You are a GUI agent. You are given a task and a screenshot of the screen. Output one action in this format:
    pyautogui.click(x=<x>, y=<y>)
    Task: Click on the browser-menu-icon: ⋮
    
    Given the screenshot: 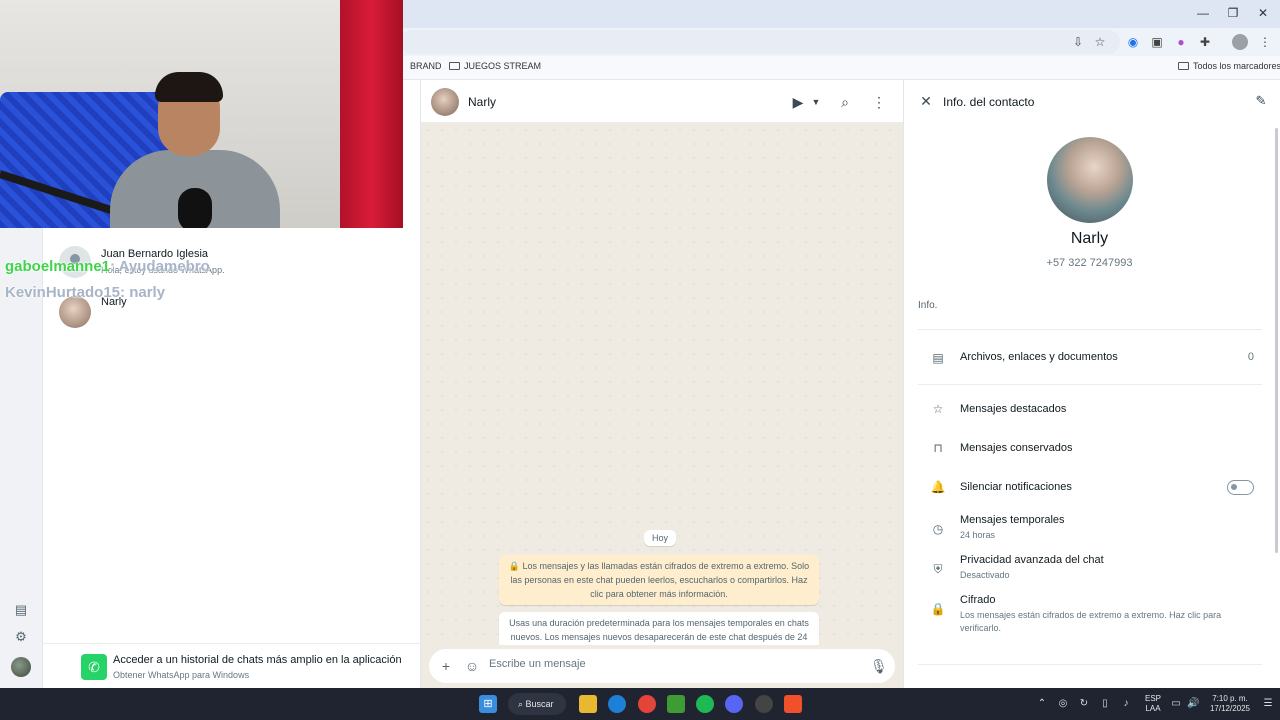 What is the action you would take?
    pyautogui.click(x=1265, y=42)
    